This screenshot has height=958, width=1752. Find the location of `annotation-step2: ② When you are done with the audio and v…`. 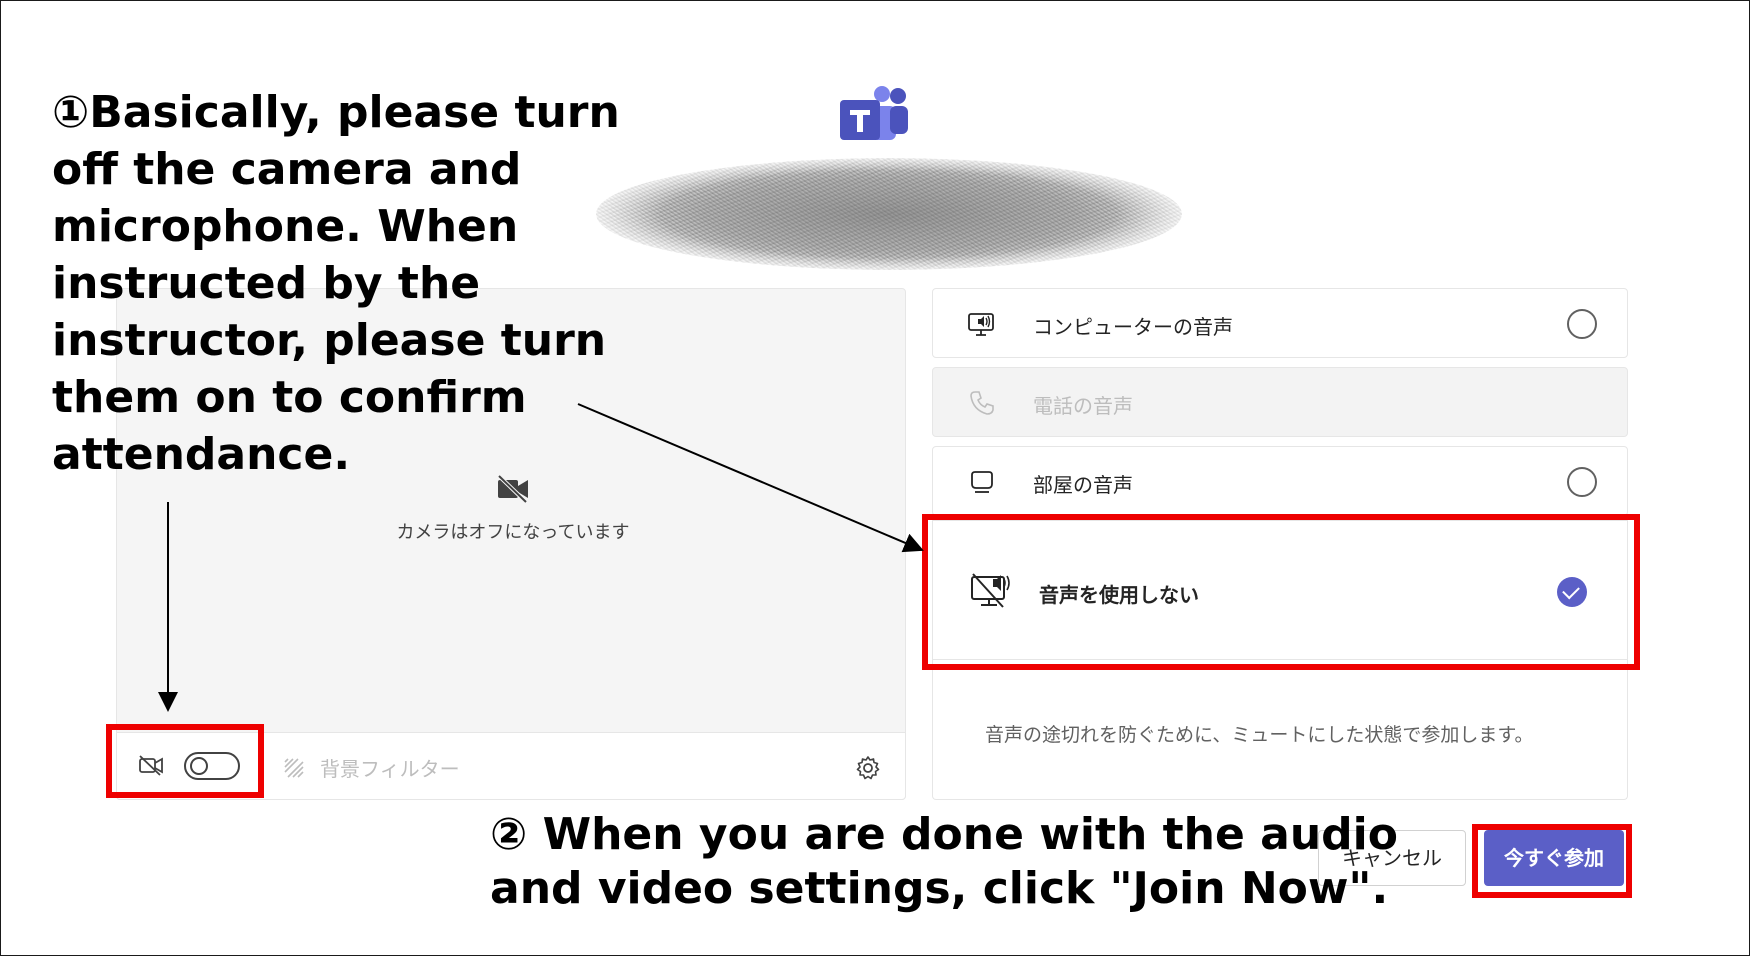

annotation-step2: ② When you are done with the audio and v… is located at coordinates (944, 861).